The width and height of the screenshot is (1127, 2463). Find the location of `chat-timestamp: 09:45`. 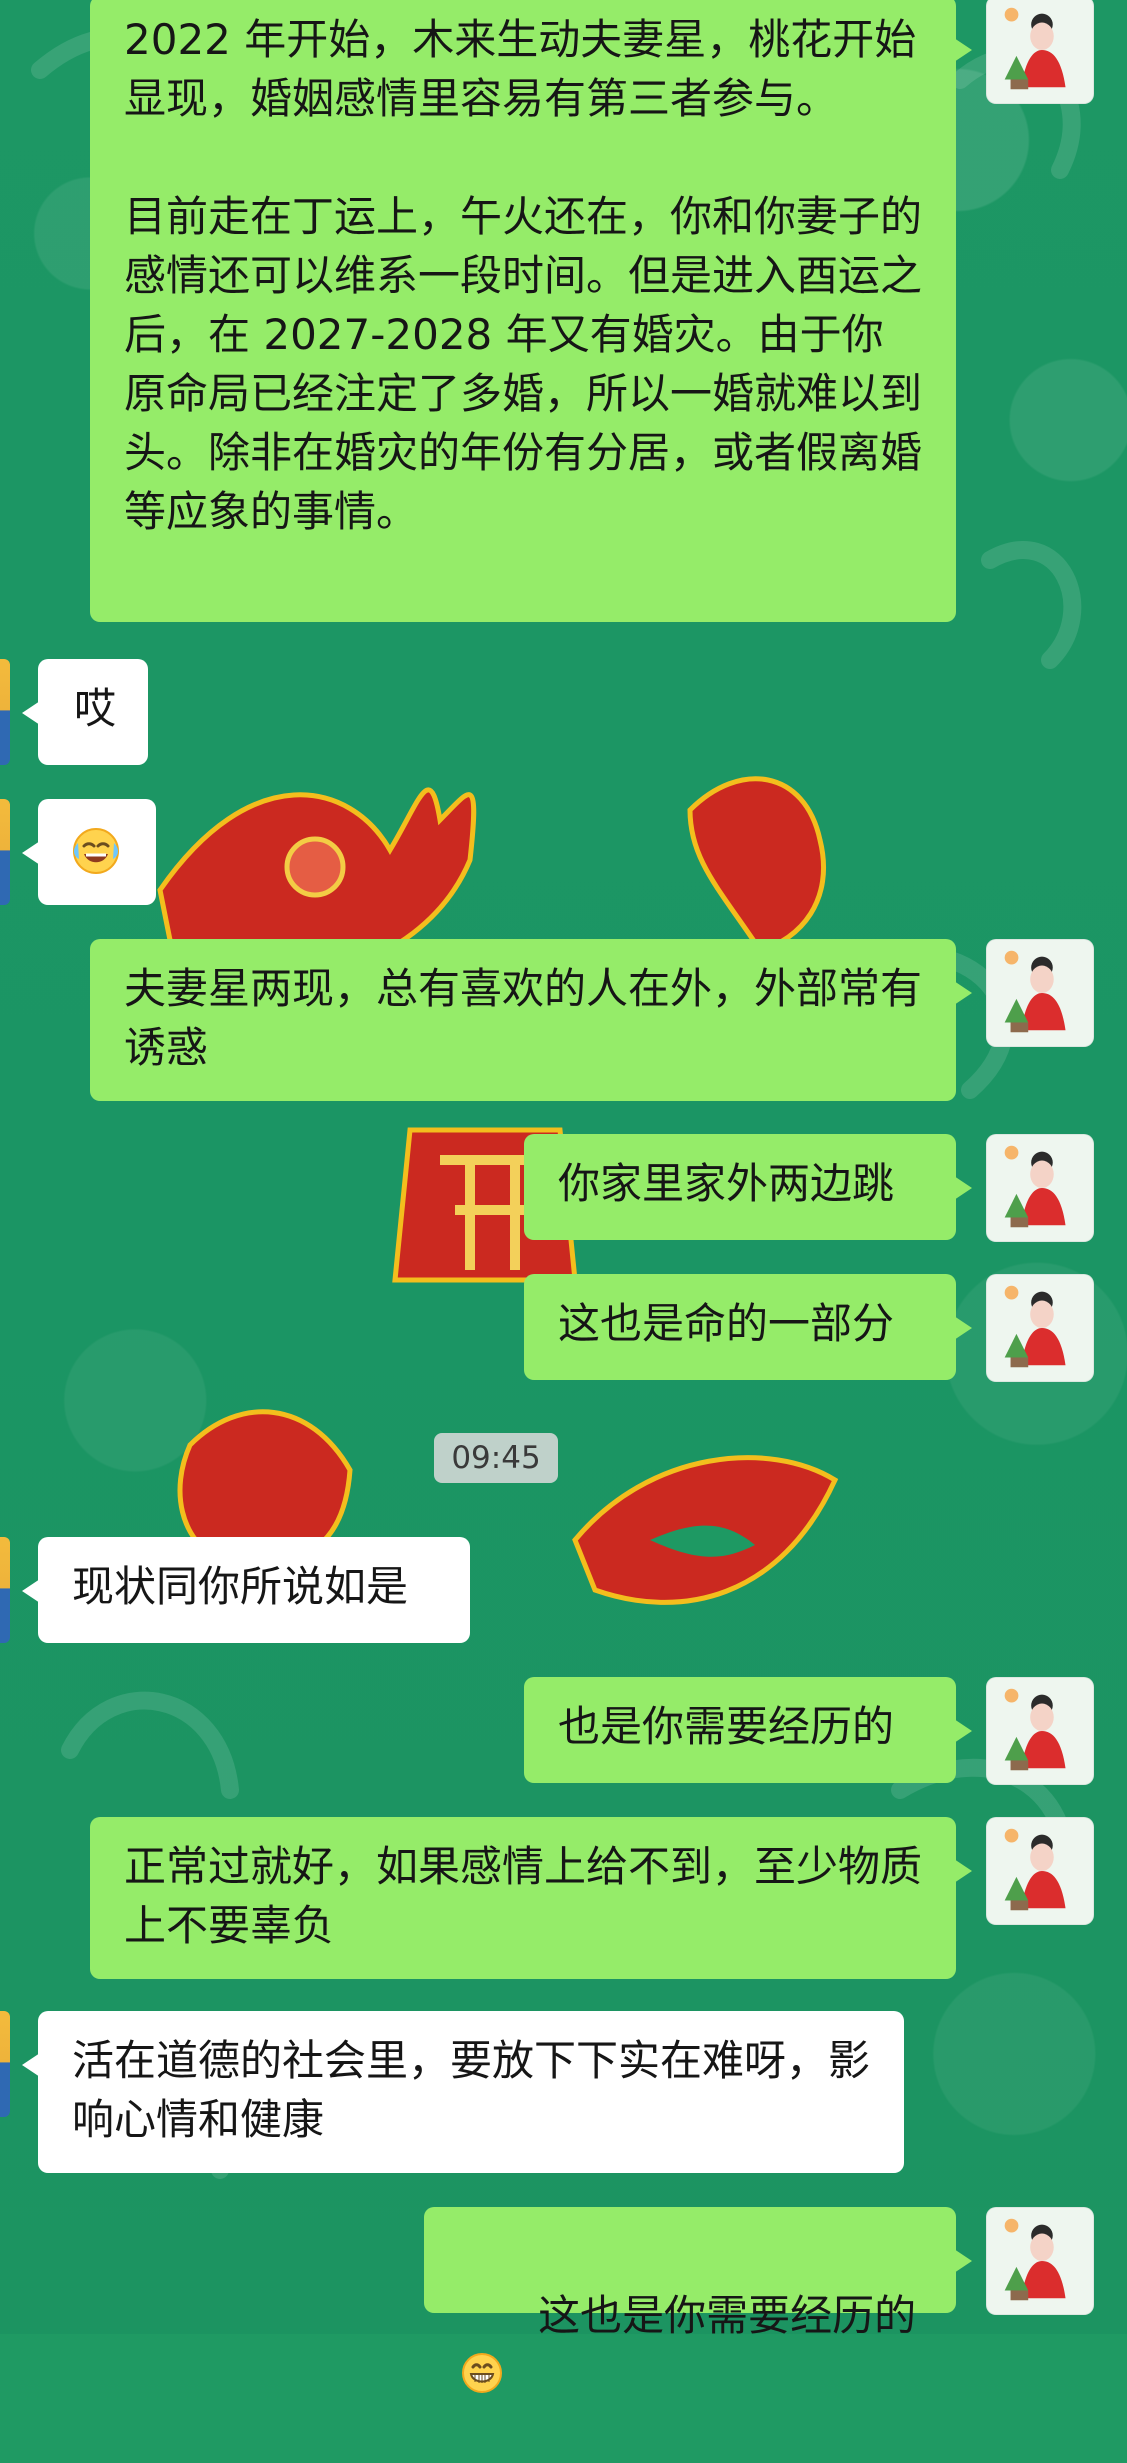

chat-timestamp: 09:45 is located at coordinates (496, 1458).